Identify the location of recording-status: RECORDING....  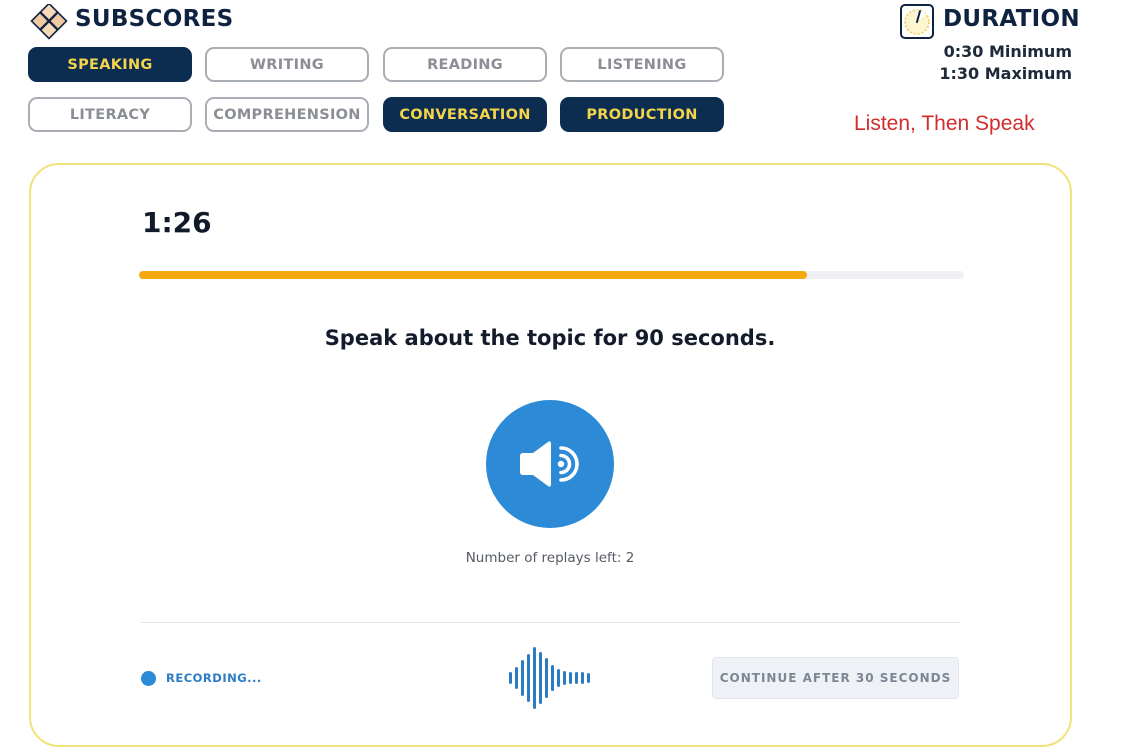
(214, 678).